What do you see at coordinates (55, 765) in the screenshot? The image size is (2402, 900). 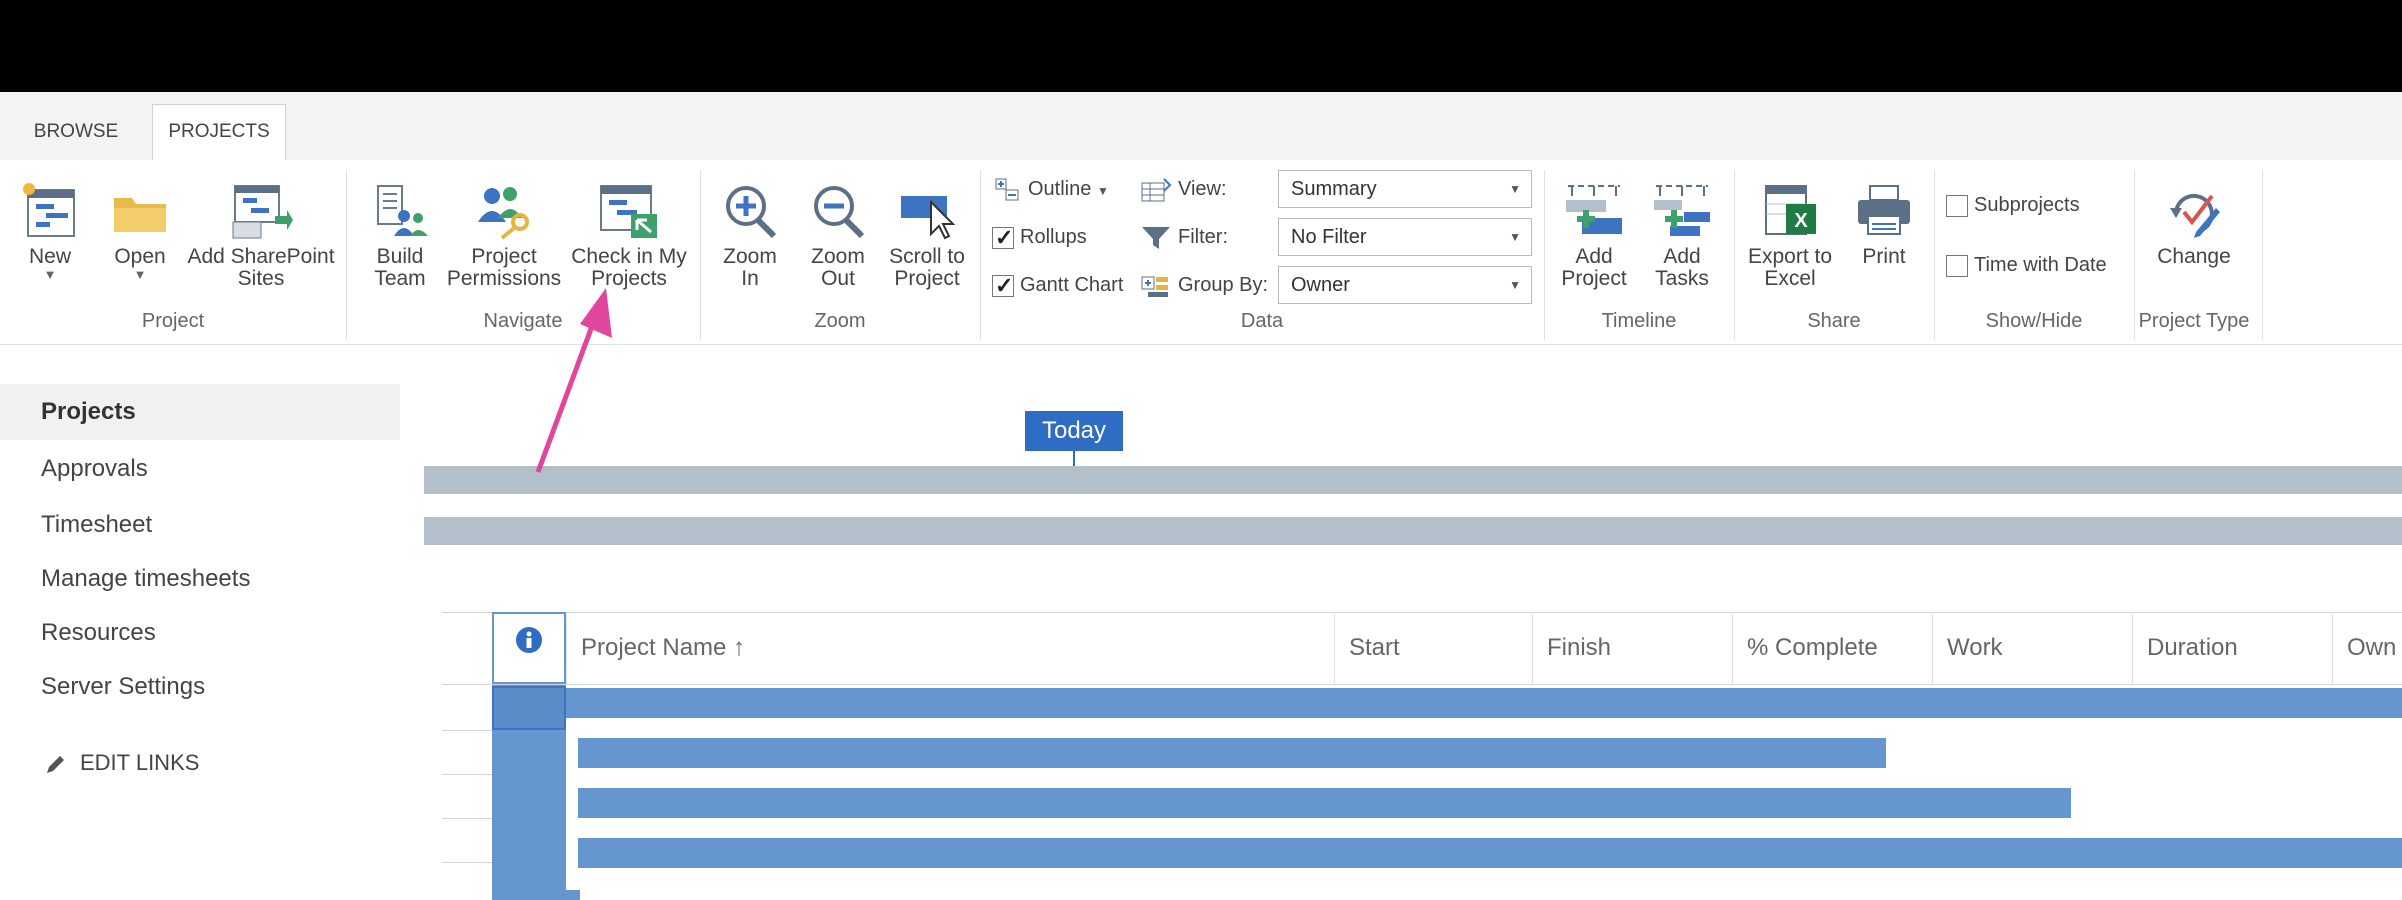 I see `pencil-icon` at bounding box center [55, 765].